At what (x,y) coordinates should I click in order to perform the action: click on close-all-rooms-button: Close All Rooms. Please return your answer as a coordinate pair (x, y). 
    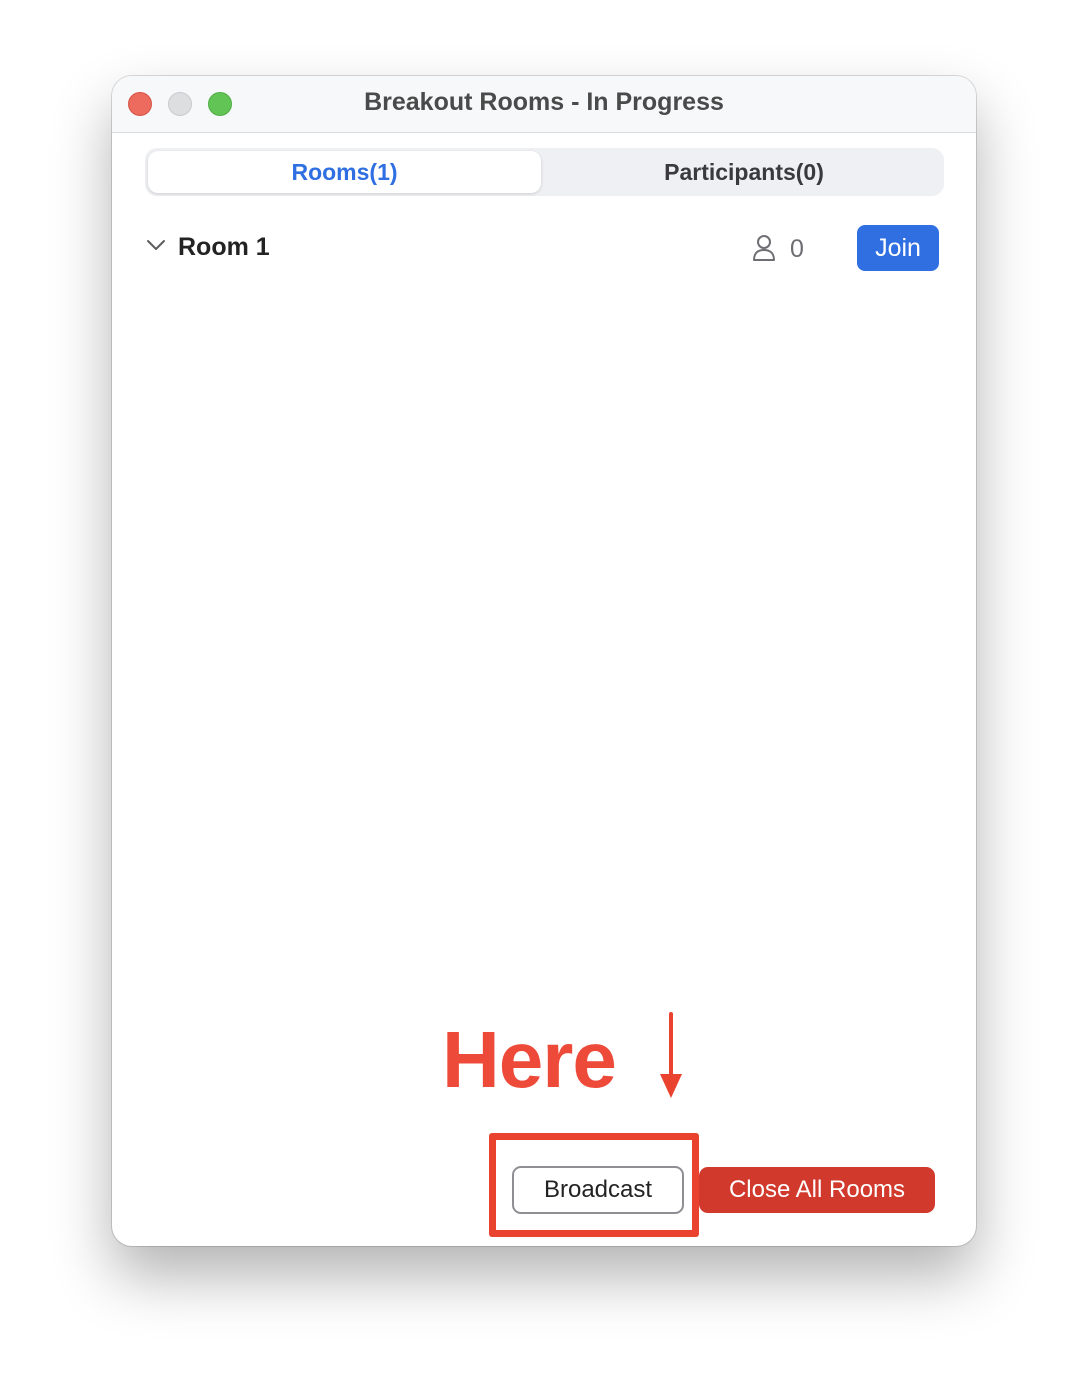
    Looking at the image, I should click on (817, 1190).